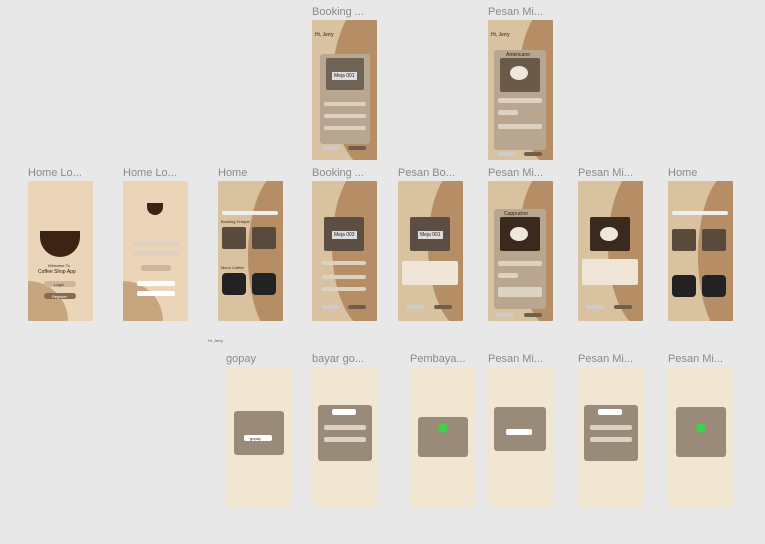  Describe the element at coordinates (59, 296) in the screenshot. I see `register-button: Register` at that location.